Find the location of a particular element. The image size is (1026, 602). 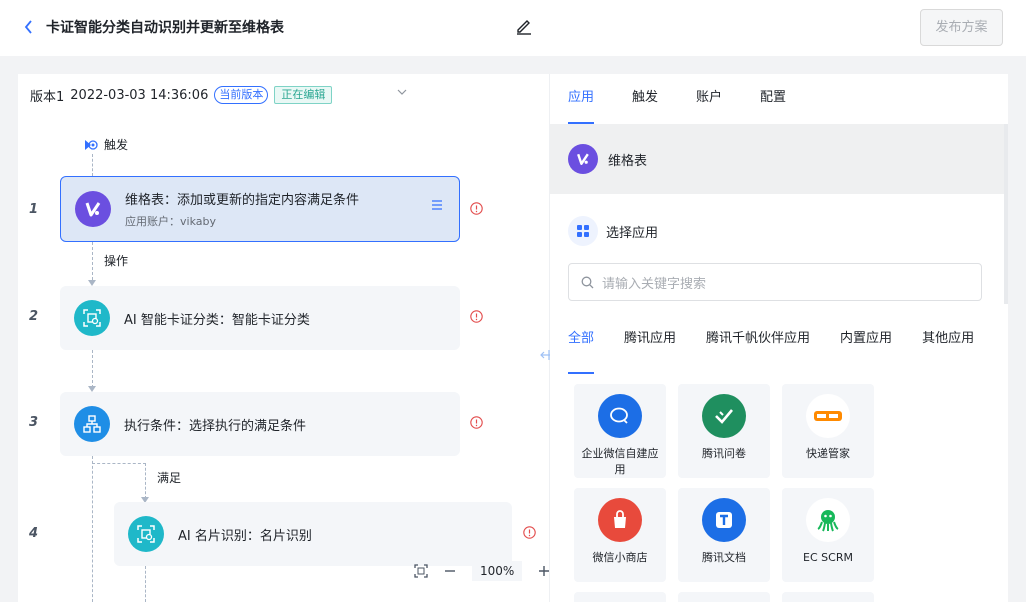

step-1-node: 维格表：添加或更新的指定内容满足条件 应用账户：vikaby is located at coordinates (260, 209).